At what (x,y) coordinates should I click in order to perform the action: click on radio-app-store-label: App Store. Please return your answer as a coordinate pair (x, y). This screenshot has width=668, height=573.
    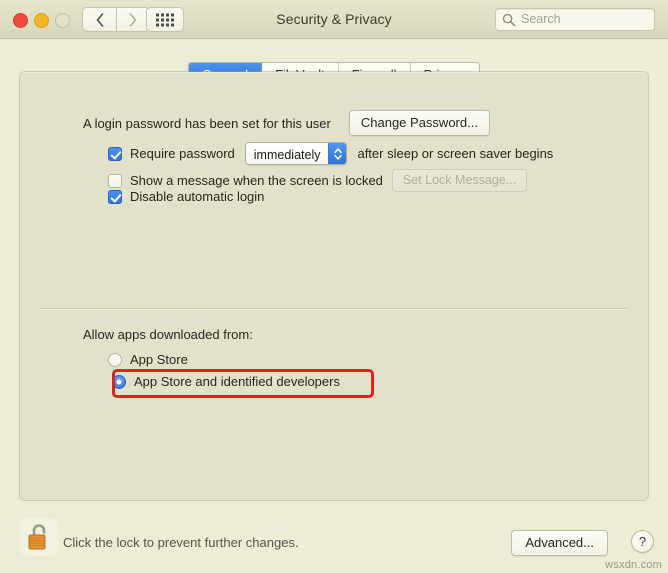
    Looking at the image, I should click on (159, 359).